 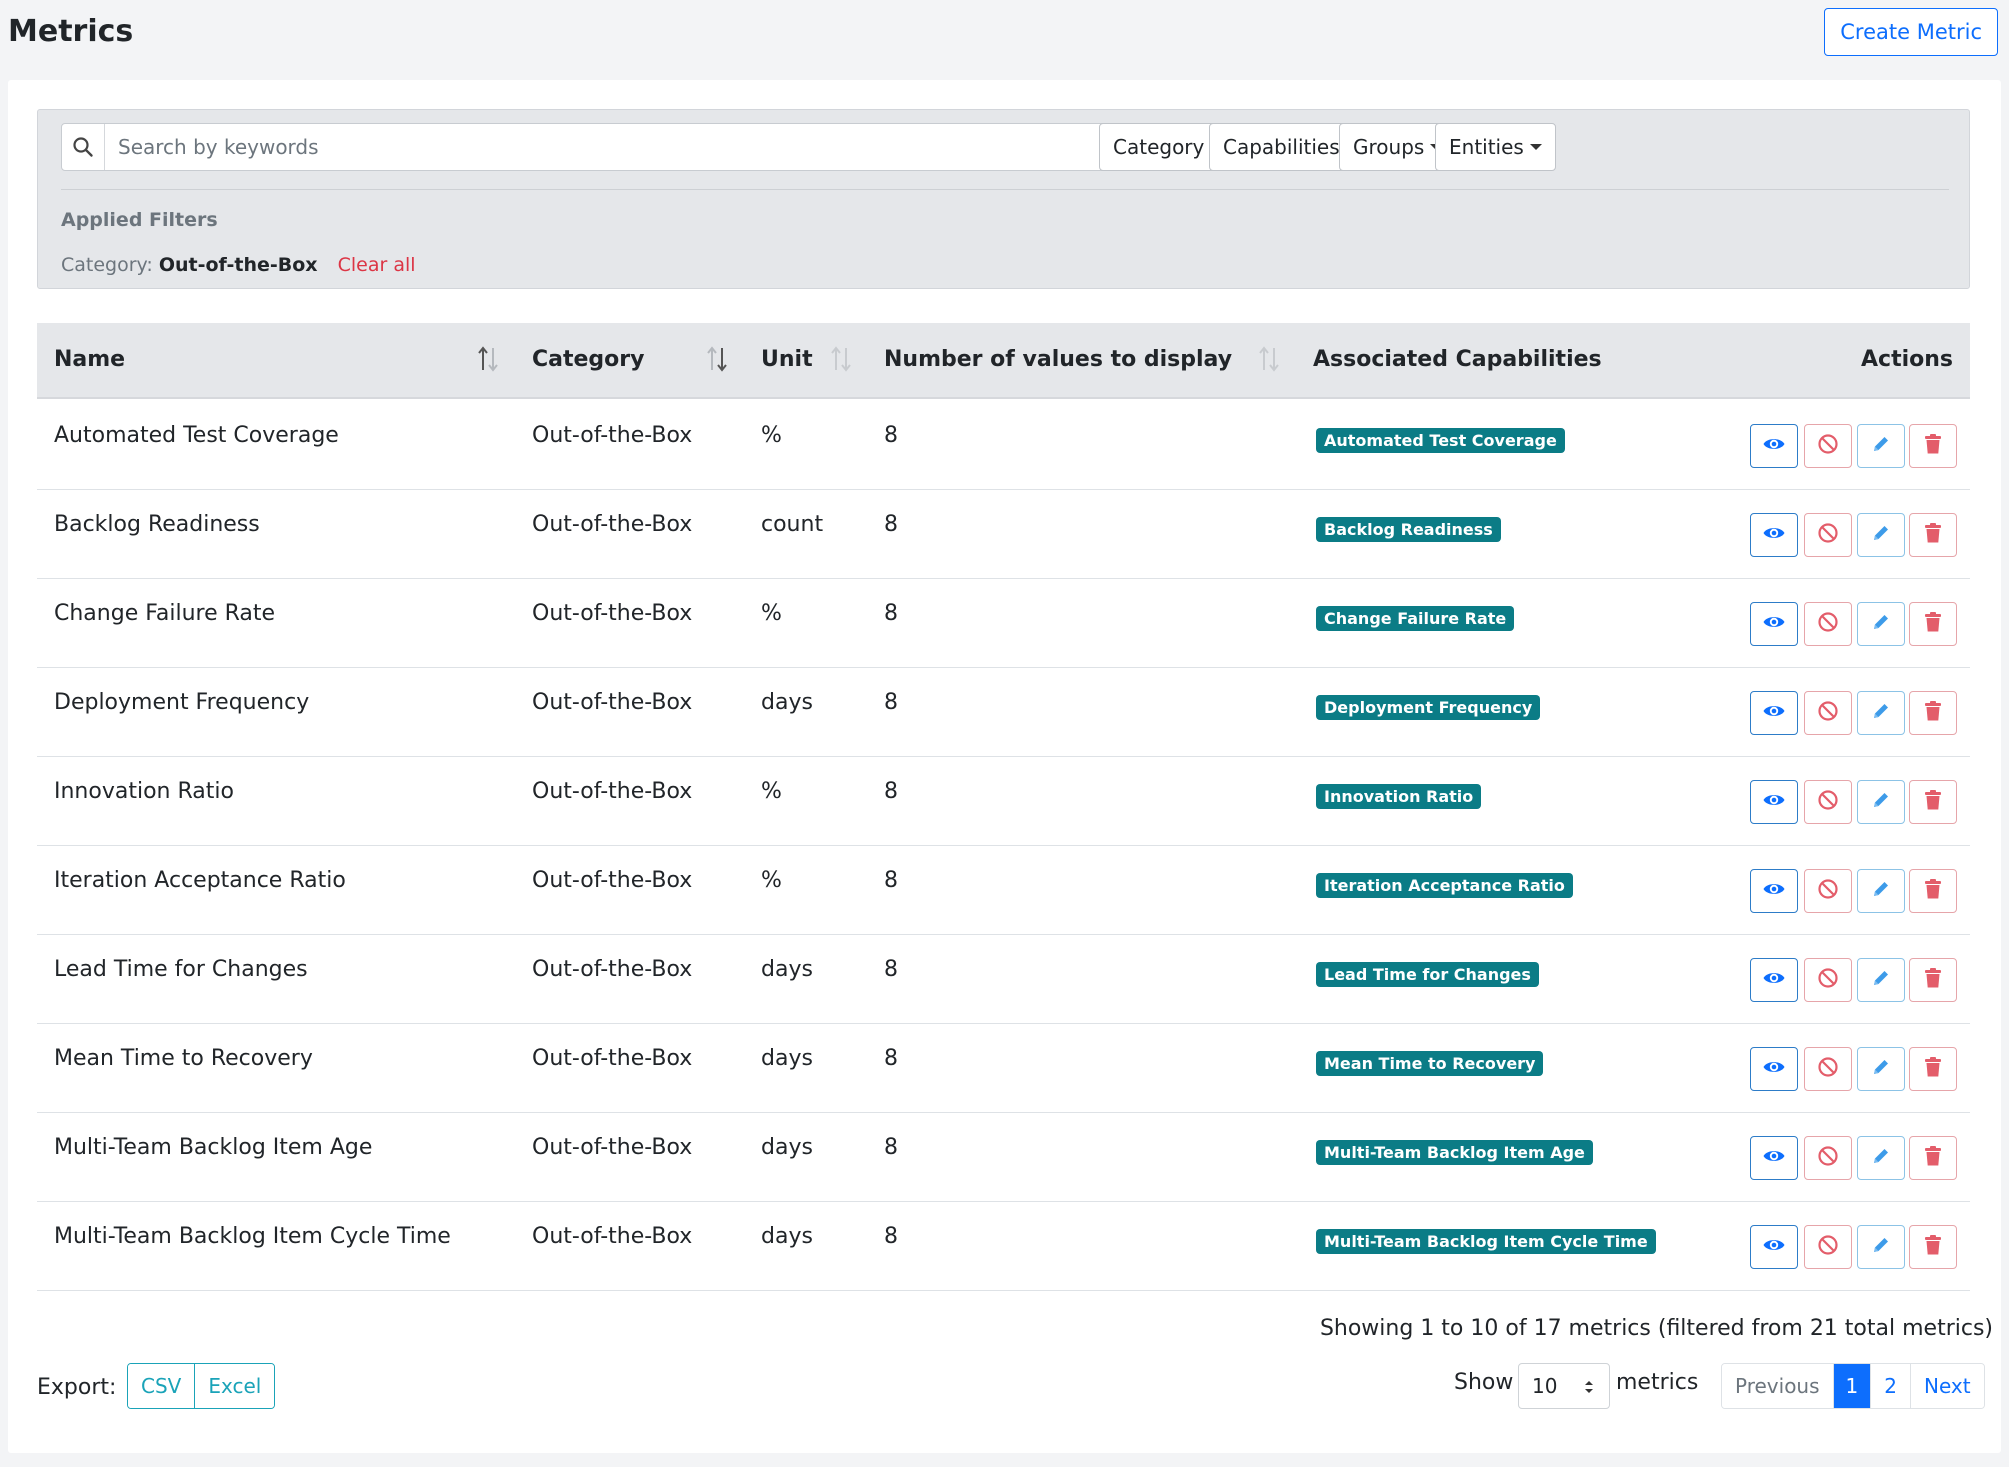 I want to click on metric-name: Backlog Readiness, so click(x=157, y=524).